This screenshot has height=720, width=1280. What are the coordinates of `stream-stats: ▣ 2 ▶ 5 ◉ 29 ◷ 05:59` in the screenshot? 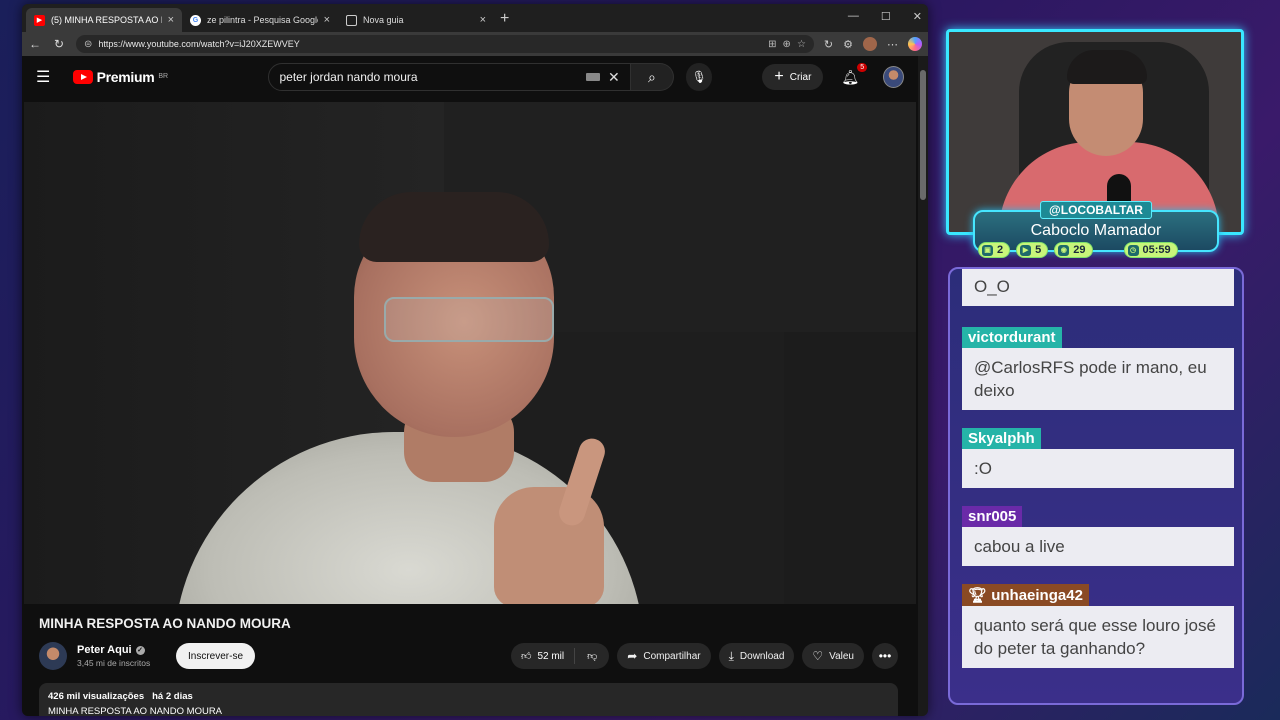 It's located at (1078, 250).